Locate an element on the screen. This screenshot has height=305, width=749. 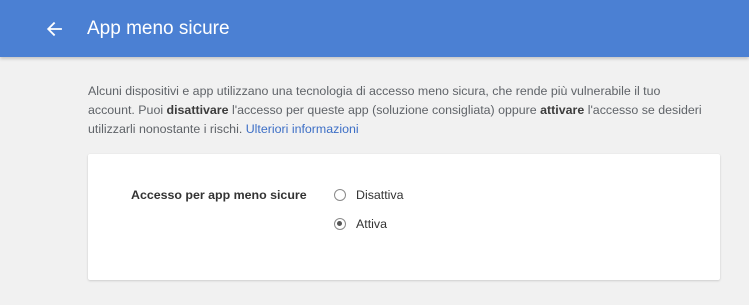
radio-label-enable: Attiva is located at coordinates (371, 224).